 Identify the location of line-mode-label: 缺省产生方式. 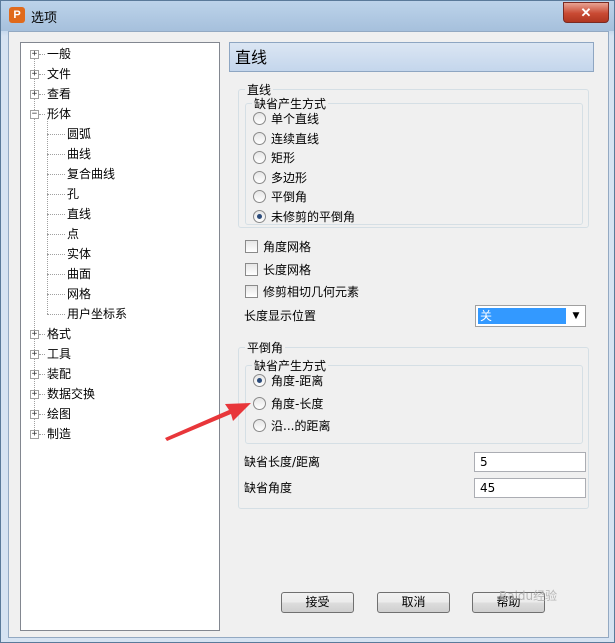
(290, 104).